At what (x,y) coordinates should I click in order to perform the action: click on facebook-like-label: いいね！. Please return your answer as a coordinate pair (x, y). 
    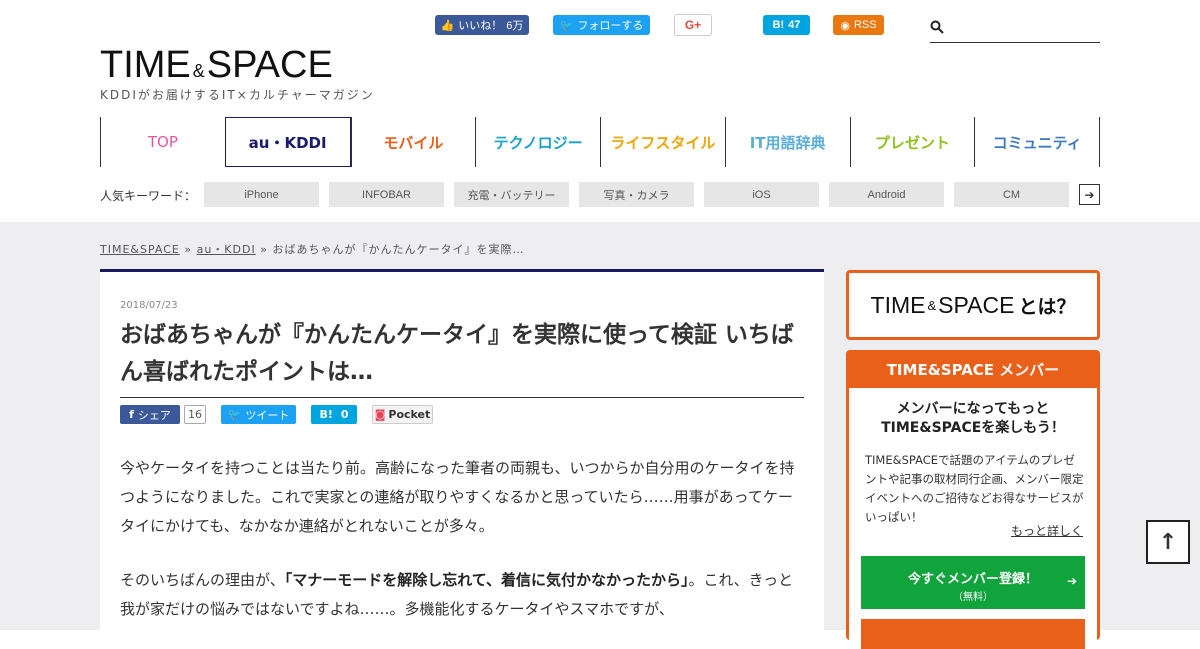
    Looking at the image, I should click on (480, 26).